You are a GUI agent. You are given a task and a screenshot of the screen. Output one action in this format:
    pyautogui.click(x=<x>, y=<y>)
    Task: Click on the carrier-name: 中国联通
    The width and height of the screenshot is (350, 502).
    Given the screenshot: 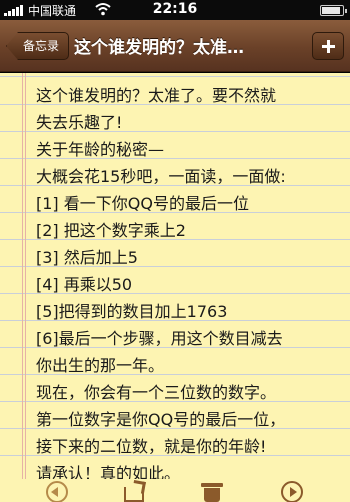 What is the action you would take?
    pyautogui.click(x=52, y=11)
    